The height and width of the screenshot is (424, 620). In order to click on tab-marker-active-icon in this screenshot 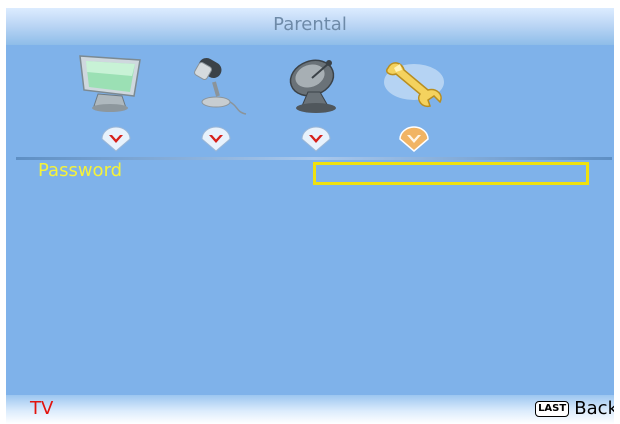, I will do `click(414, 139)`.